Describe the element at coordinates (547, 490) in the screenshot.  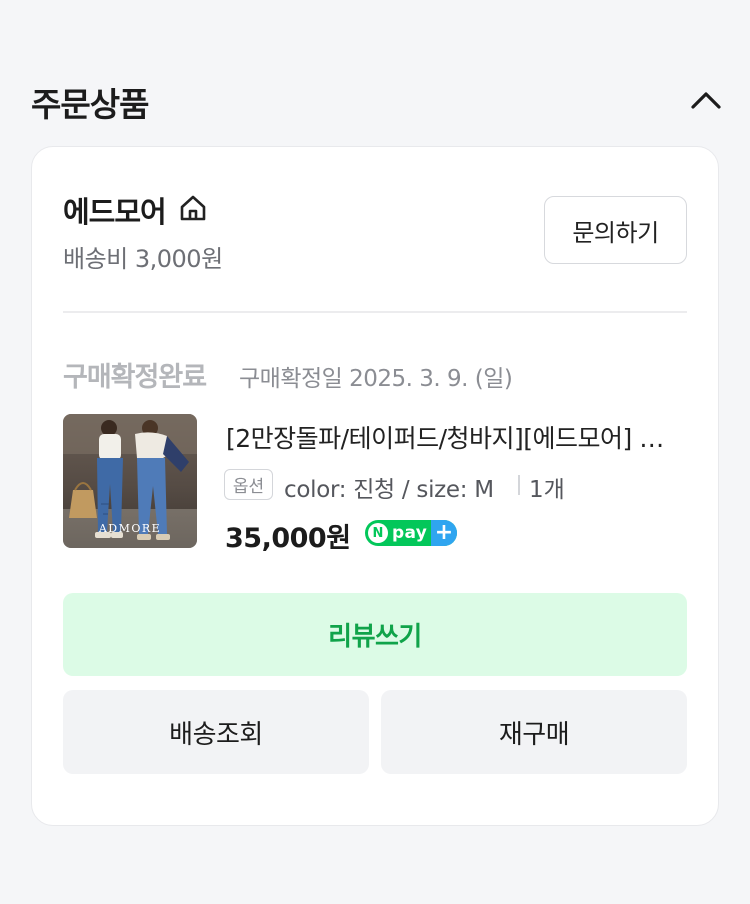
I see `quantity: 1개` at that location.